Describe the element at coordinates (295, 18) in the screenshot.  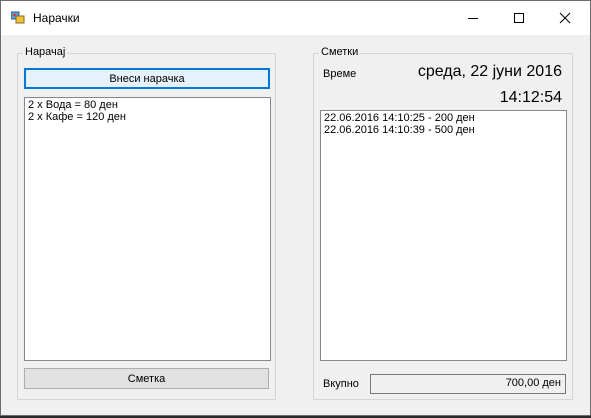
I see `title-bar: Нарачки` at that location.